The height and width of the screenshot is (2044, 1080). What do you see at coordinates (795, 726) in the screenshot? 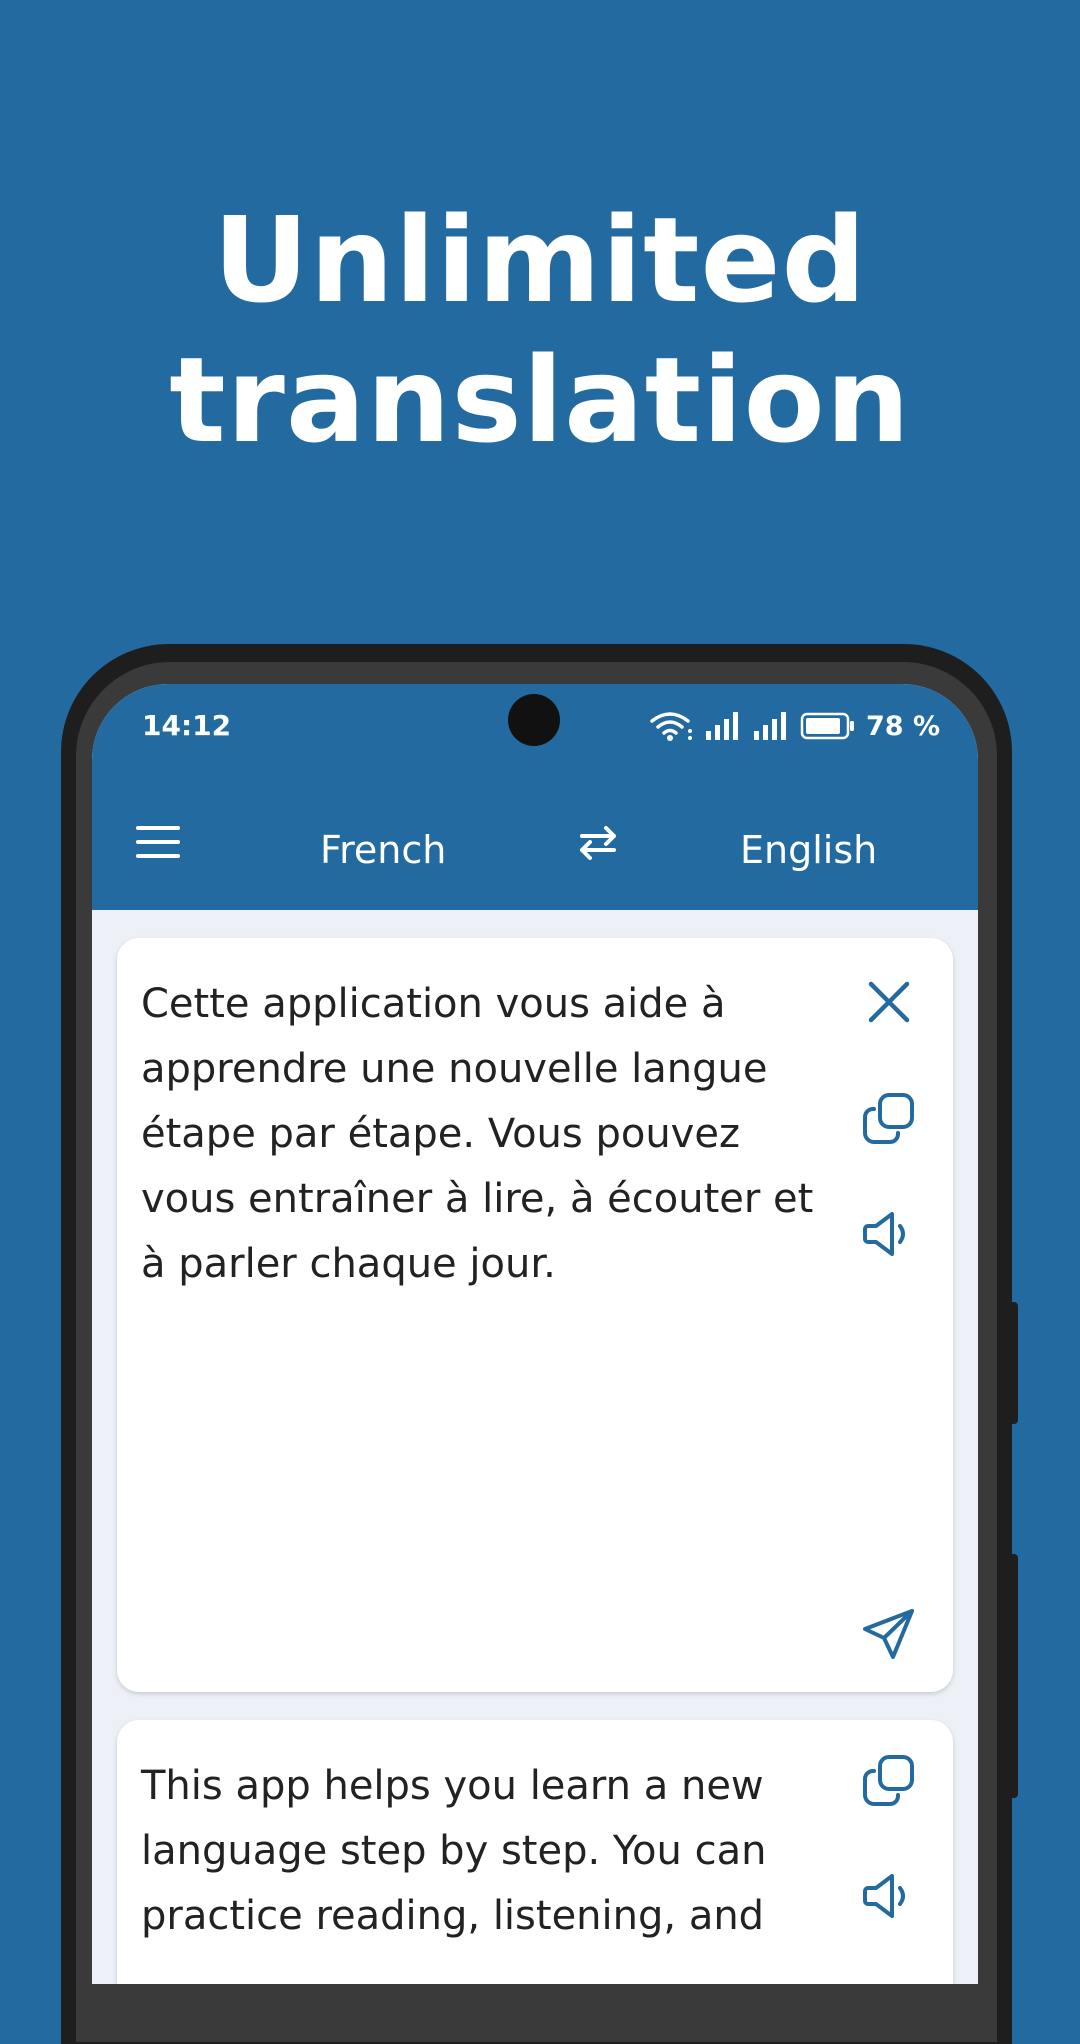
I see `status-icons: 78 %` at bounding box center [795, 726].